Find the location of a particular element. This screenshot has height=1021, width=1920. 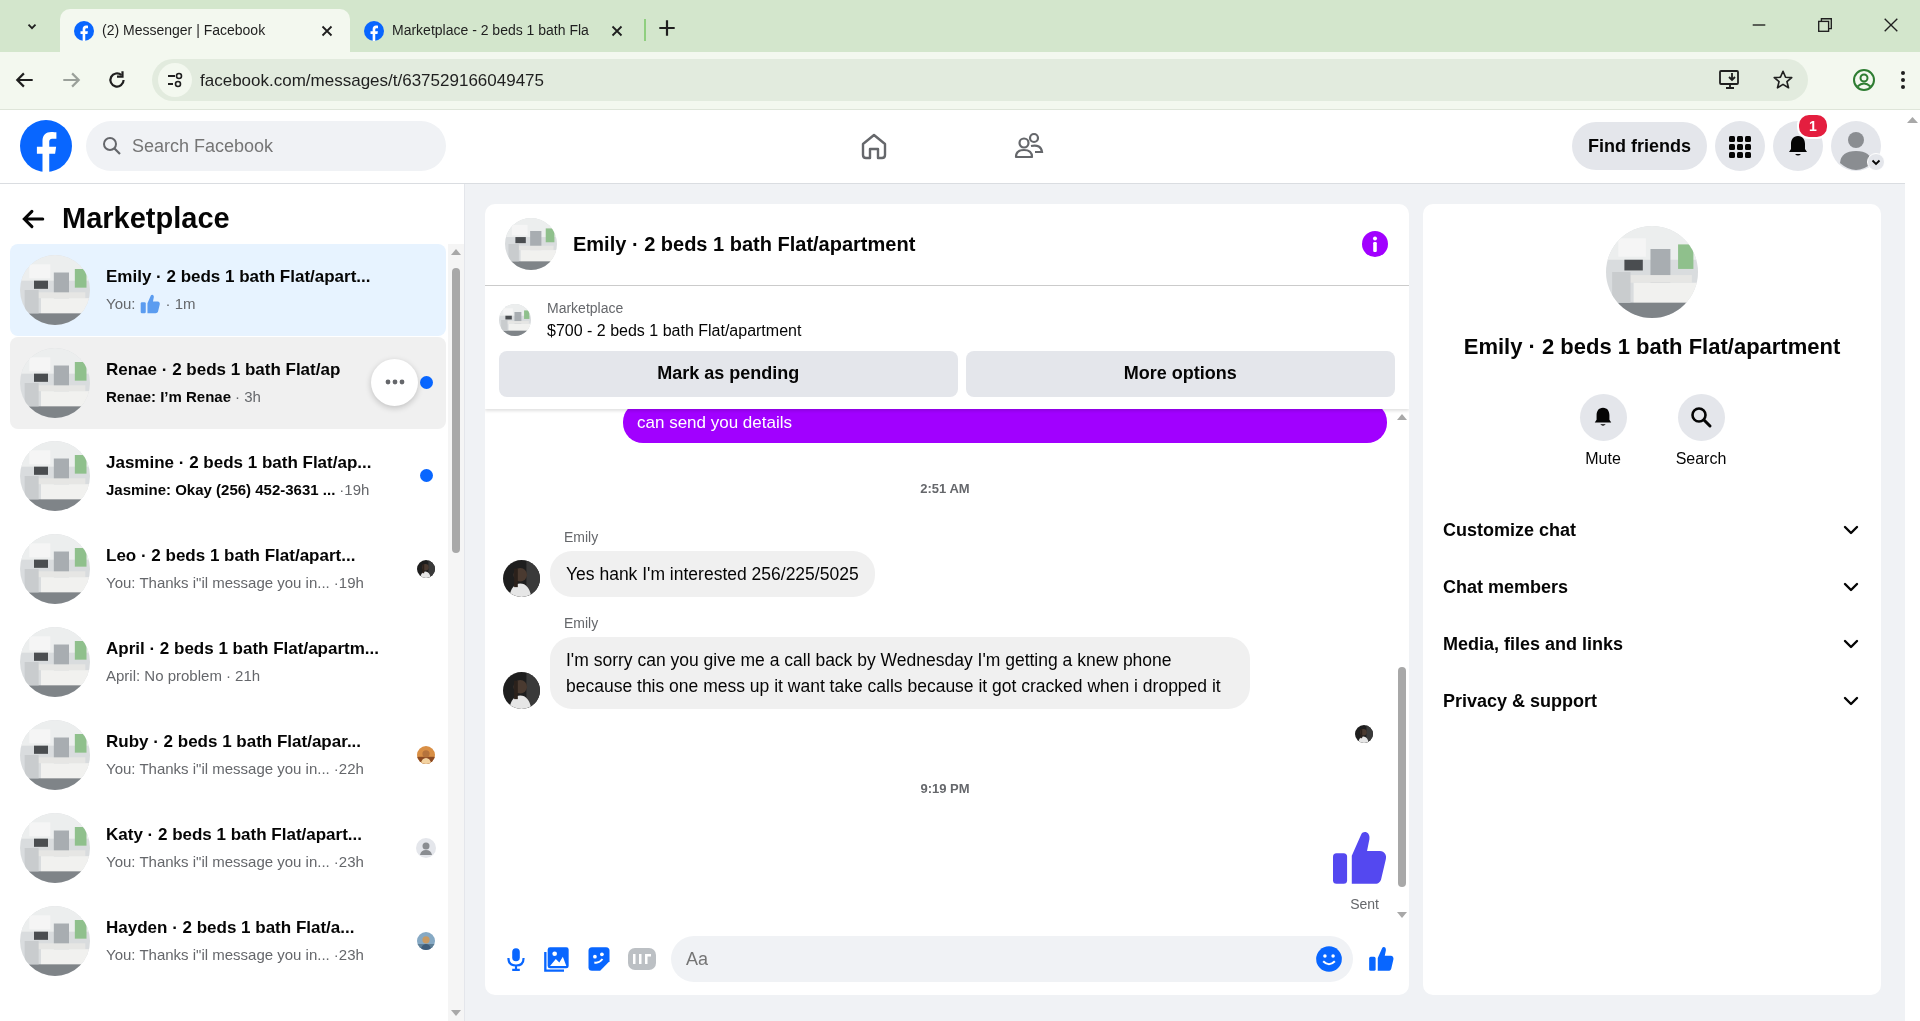

conversation-item: Jasmine · 2 beds 1 bath Flat/ap... Jasmine: Okay (256) 452-3631 ... ·19h is located at coordinates (228, 475).